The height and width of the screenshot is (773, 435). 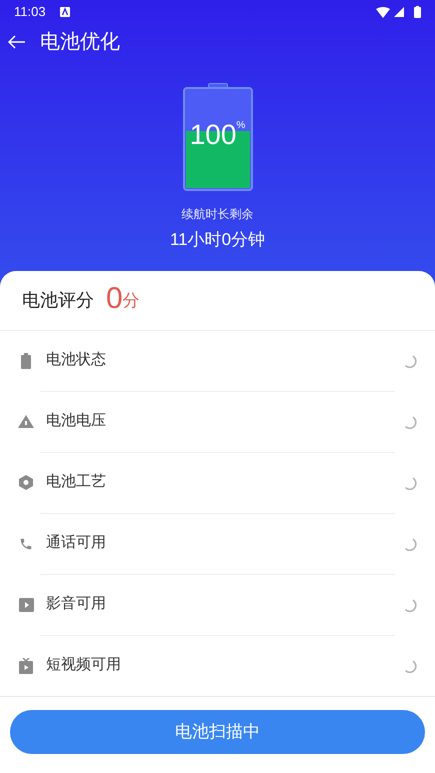 What do you see at coordinates (80, 42) in the screenshot?
I see `page-title: 电池优化` at bounding box center [80, 42].